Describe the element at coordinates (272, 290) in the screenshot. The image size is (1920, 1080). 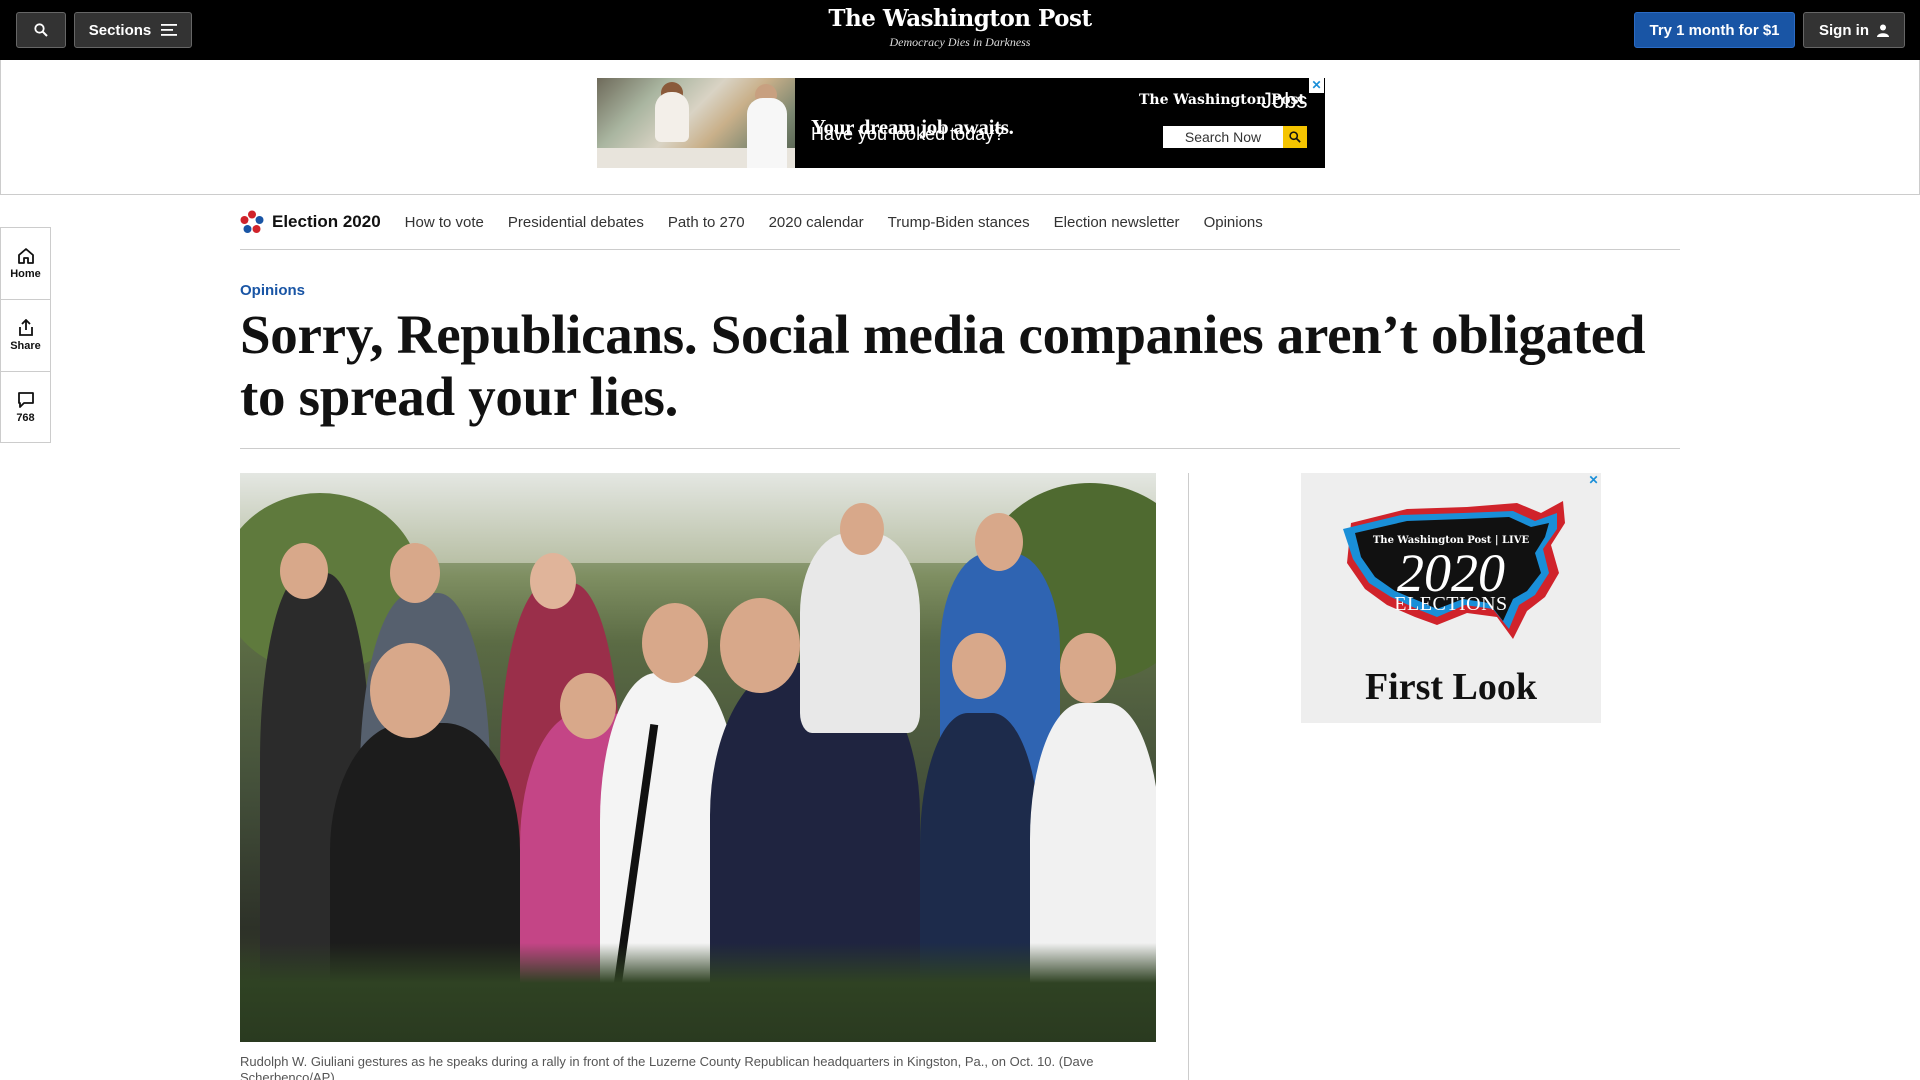
I see `section-kicker: Opinions` at that location.